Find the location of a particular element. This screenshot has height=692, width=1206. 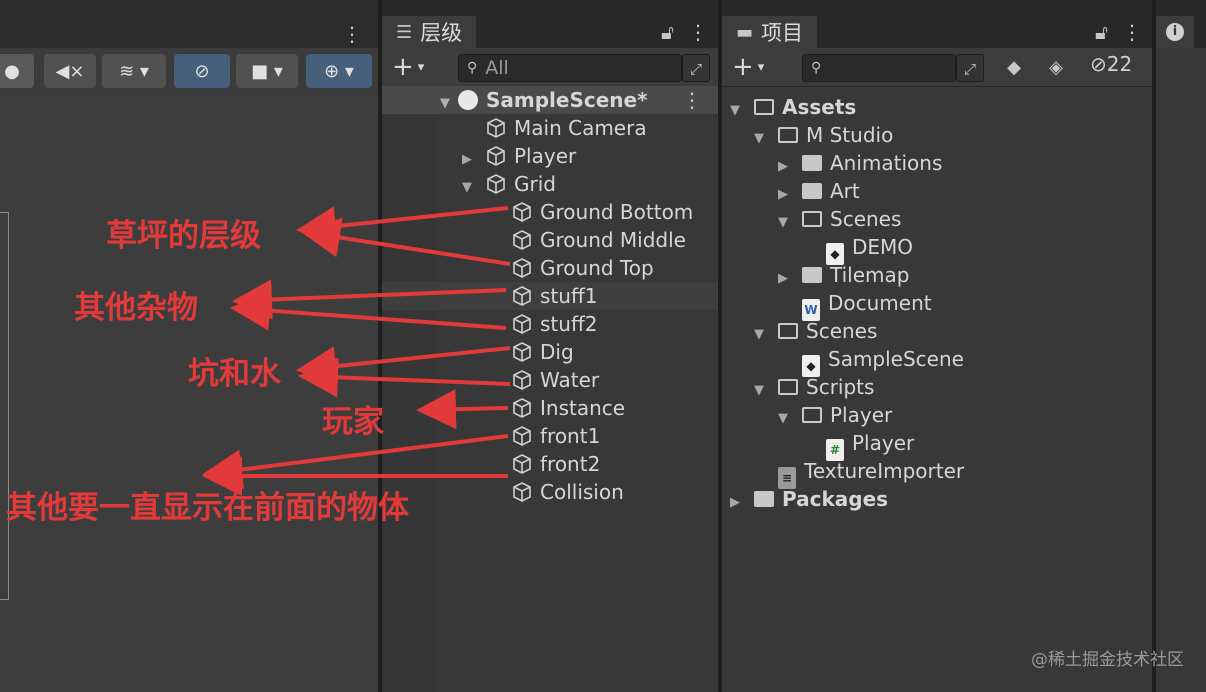

tab-project: ▬ 项目 is located at coordinates (770, 32).